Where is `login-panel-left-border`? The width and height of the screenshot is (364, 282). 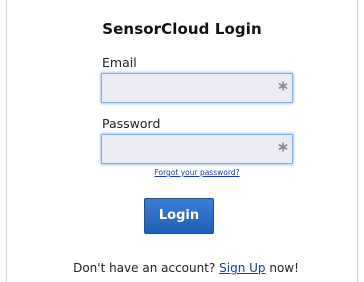 login-panel-left-border is located at coordinates (6, 141).